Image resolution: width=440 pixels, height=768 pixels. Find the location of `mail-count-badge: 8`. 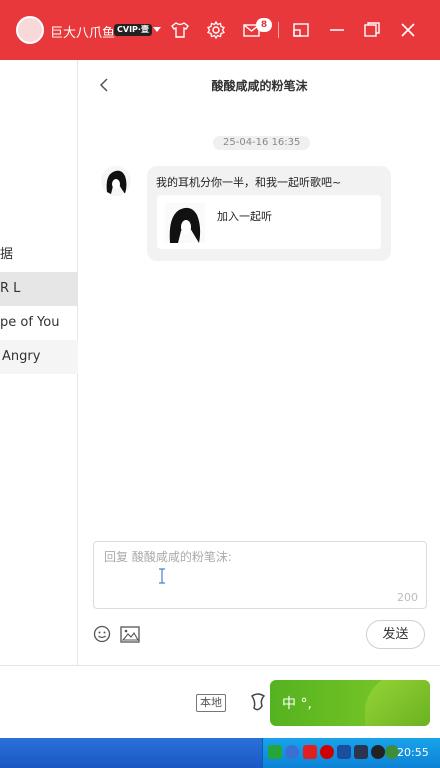

mail-count-badge: 8 is located at coordinates (264, 25).